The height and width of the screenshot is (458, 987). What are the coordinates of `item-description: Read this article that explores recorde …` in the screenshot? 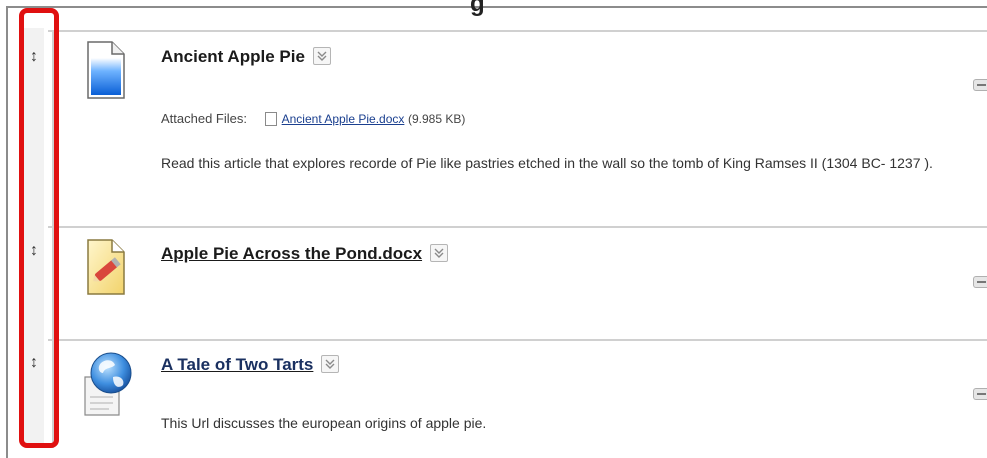 It's located at (547, 163).